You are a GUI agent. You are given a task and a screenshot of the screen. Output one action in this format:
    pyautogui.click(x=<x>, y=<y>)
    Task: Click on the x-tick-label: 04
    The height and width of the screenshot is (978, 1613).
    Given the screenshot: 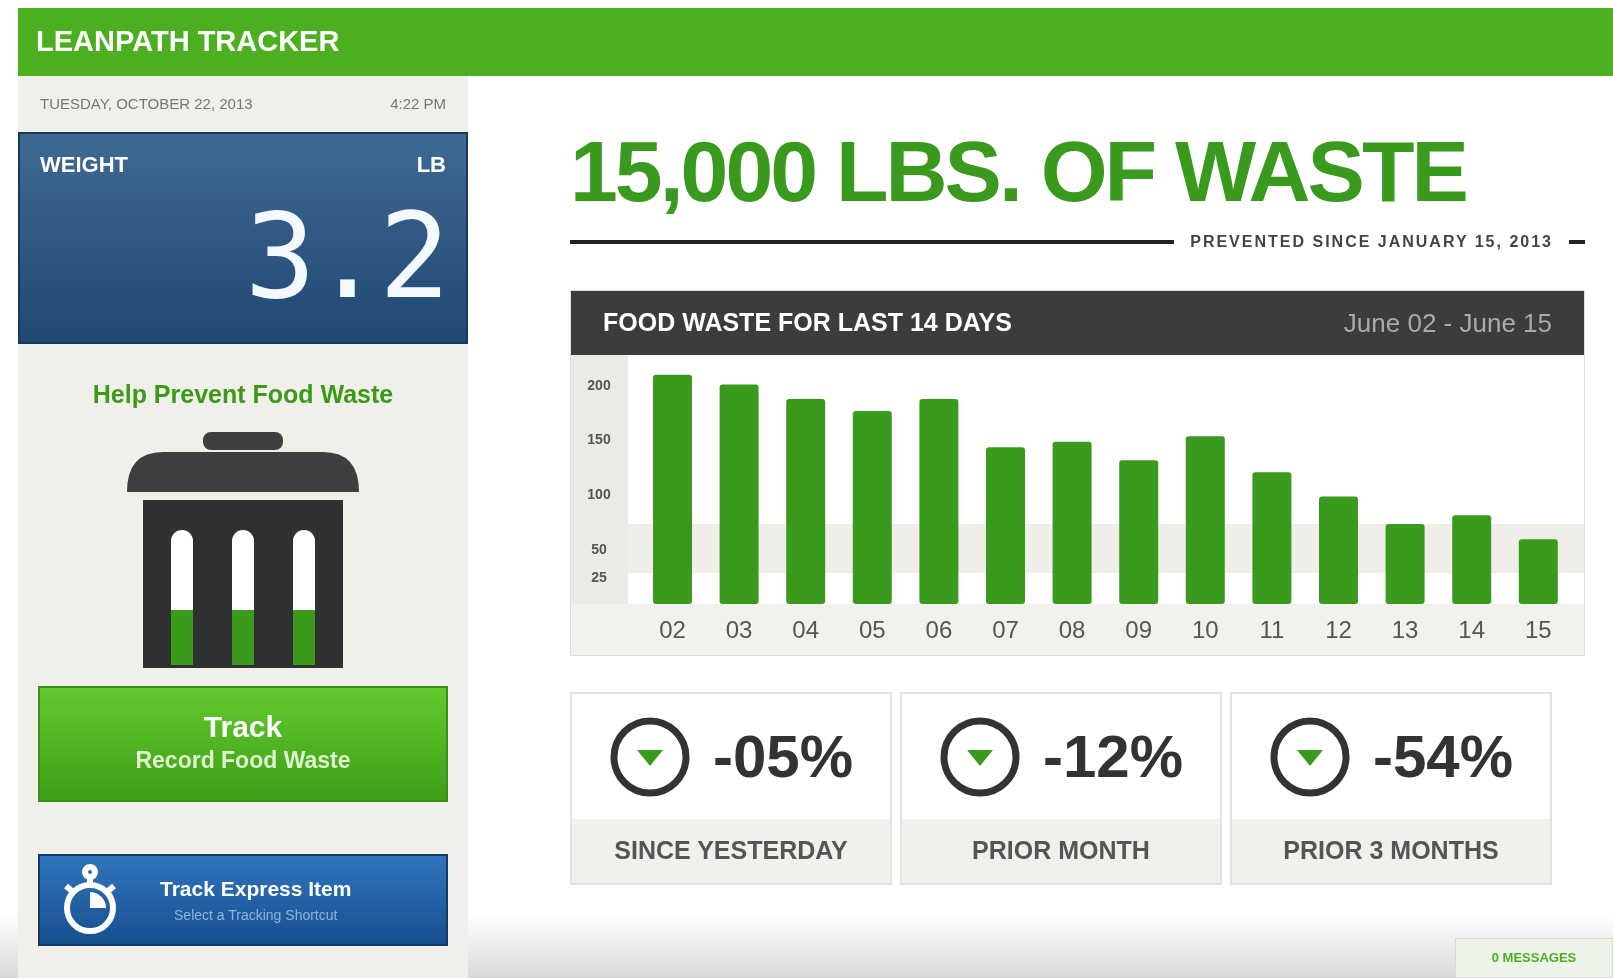 What is the action you would take?
    pyautogui.click(x=806, y=629)
    